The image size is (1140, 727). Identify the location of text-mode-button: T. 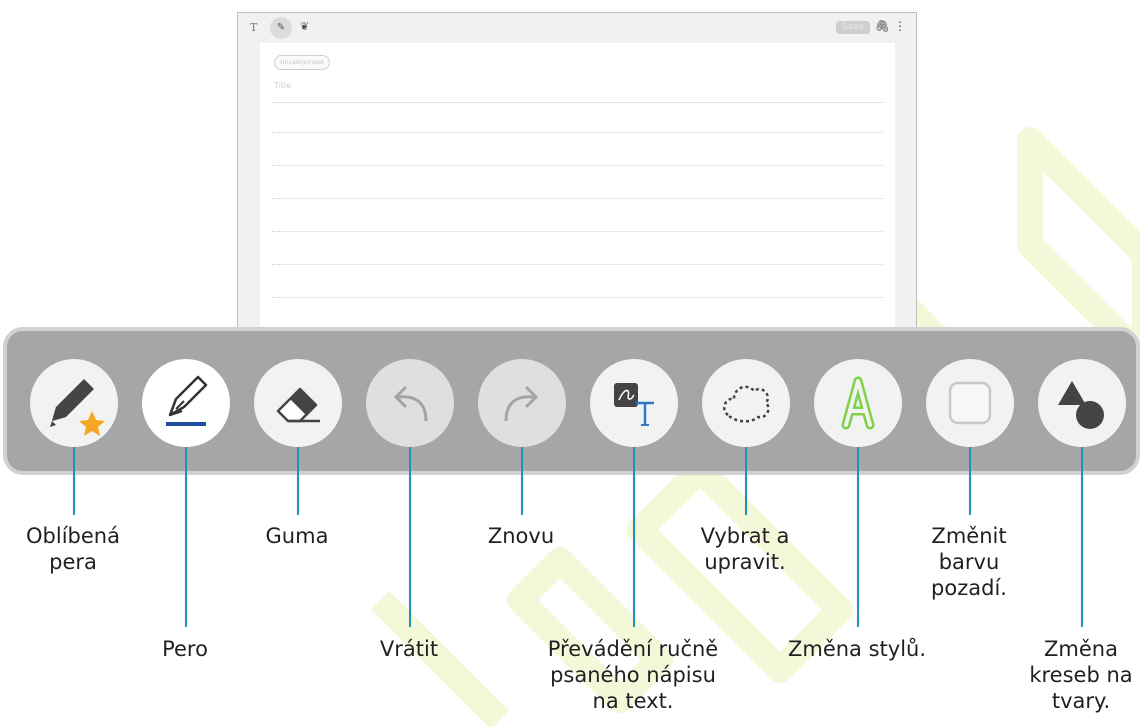
(253, 27).